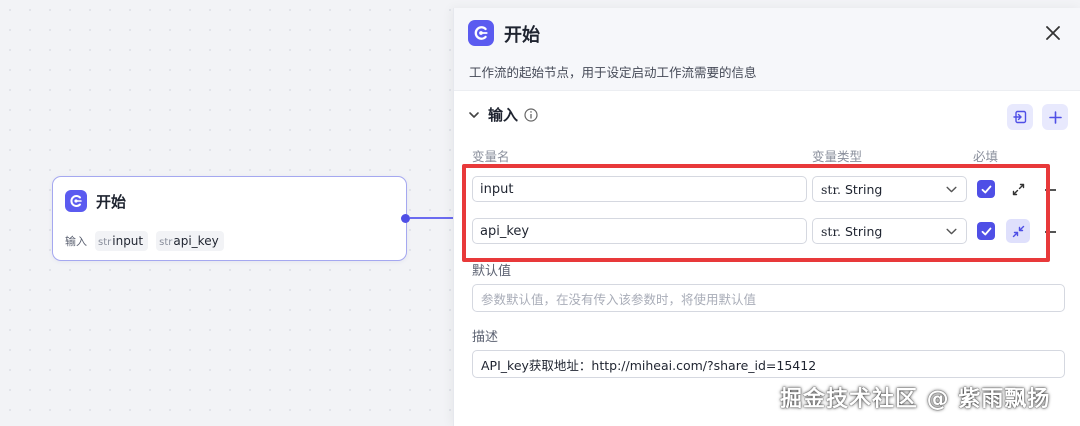 This screenshot has height=426, width=1080. I want to click on start-node-inputs: 输入 str input str api_key, so click(144, 241).